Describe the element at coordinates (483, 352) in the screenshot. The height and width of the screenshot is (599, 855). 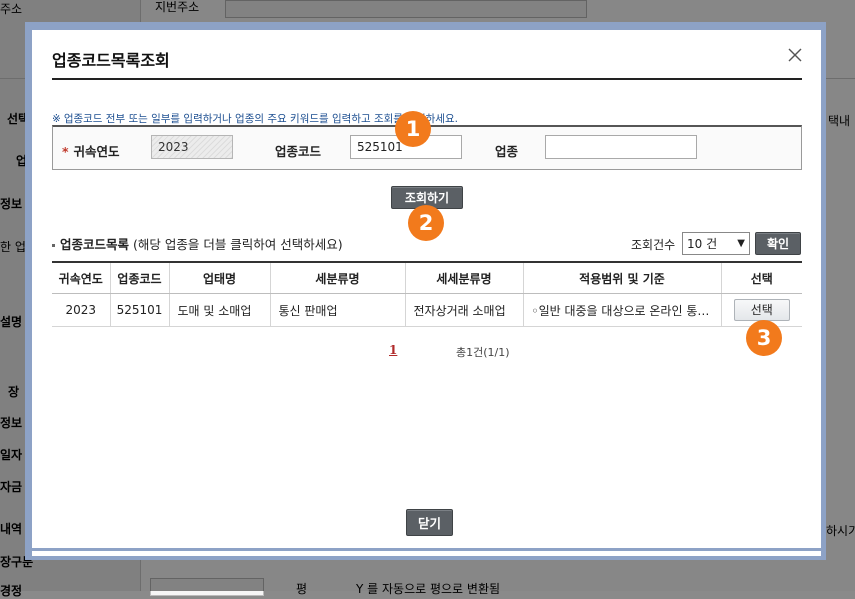
I see `pager-total: 총1건(1/1)` at that location.